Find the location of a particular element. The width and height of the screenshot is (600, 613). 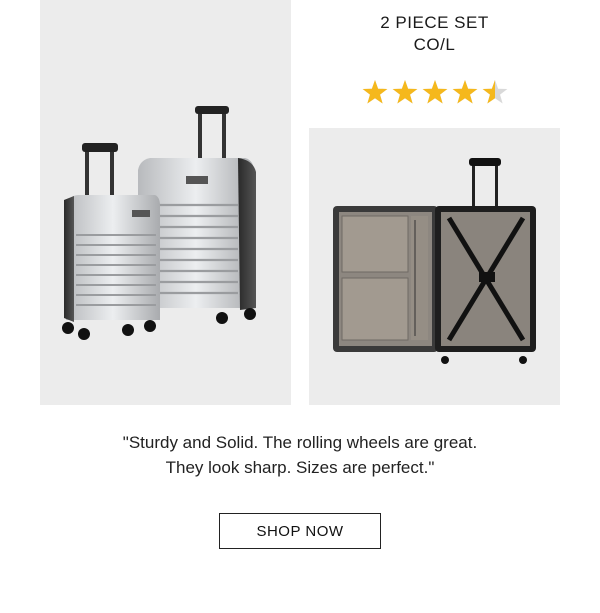

review-quote-line2: They look sharp. Sizes are perfect." is located at coordinates (300, 467).